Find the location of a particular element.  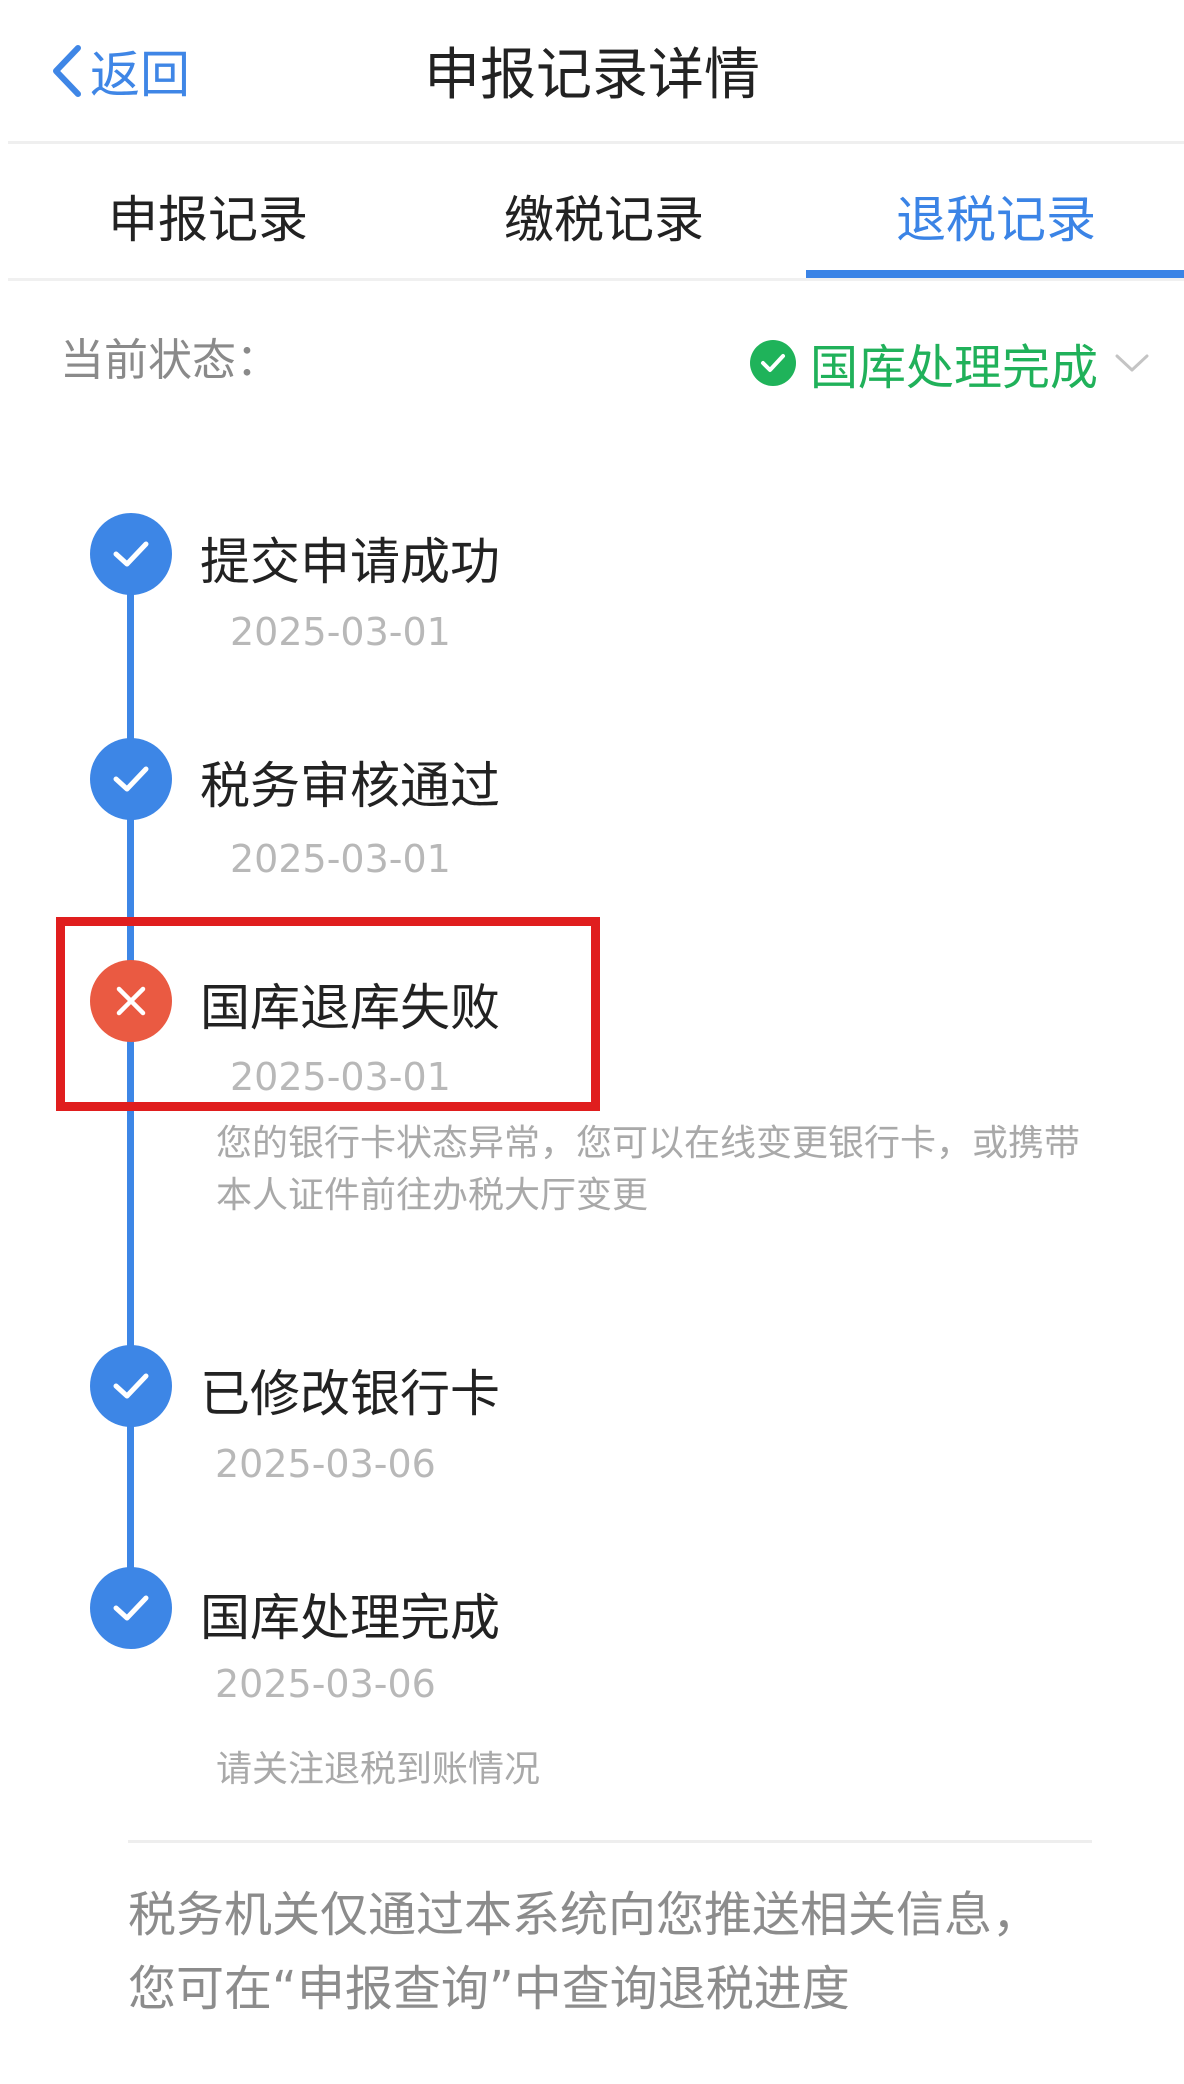

timeline-step-note: 请关注退税到账情况 is located at coordinates (378, 1769).